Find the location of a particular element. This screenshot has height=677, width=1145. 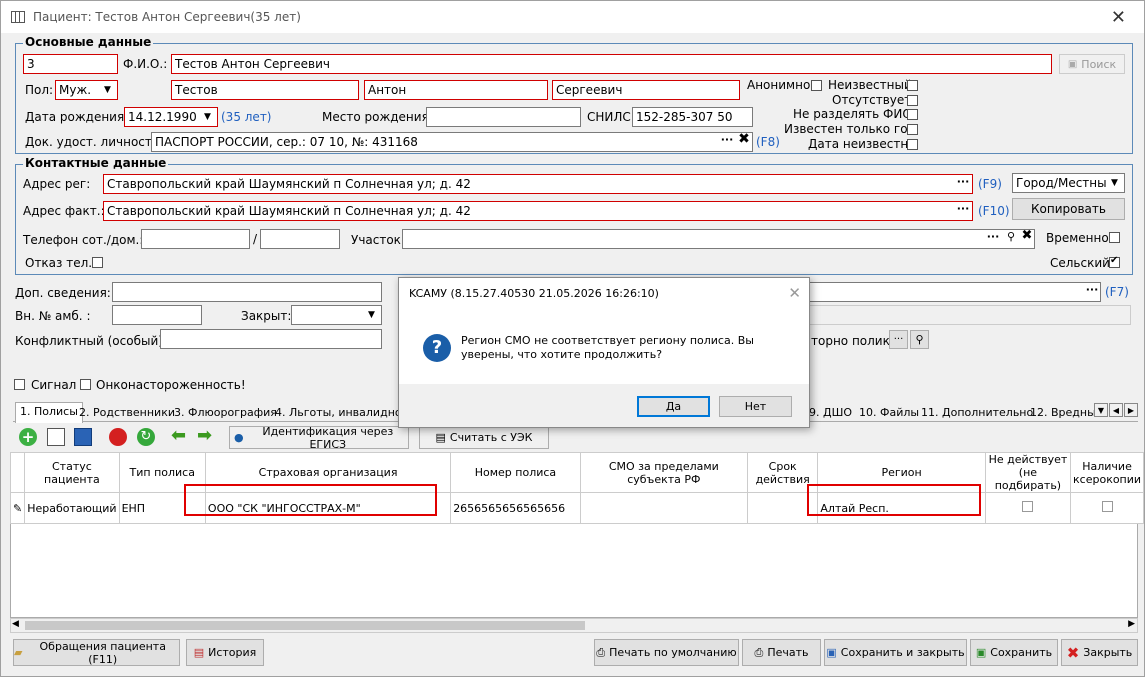

tab-scroll-left-icon: ◀ is located at coordinates (1116, 410).